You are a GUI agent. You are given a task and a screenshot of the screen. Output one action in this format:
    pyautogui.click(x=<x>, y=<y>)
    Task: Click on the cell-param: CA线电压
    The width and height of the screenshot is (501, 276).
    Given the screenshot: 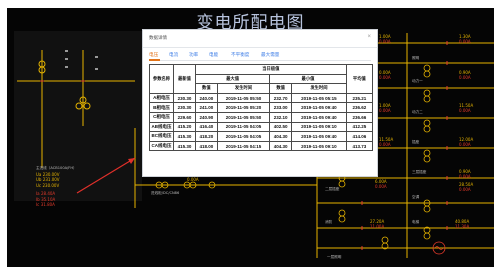 What is the action you would take?
    pyautogui.click(x=161, y=146)
    